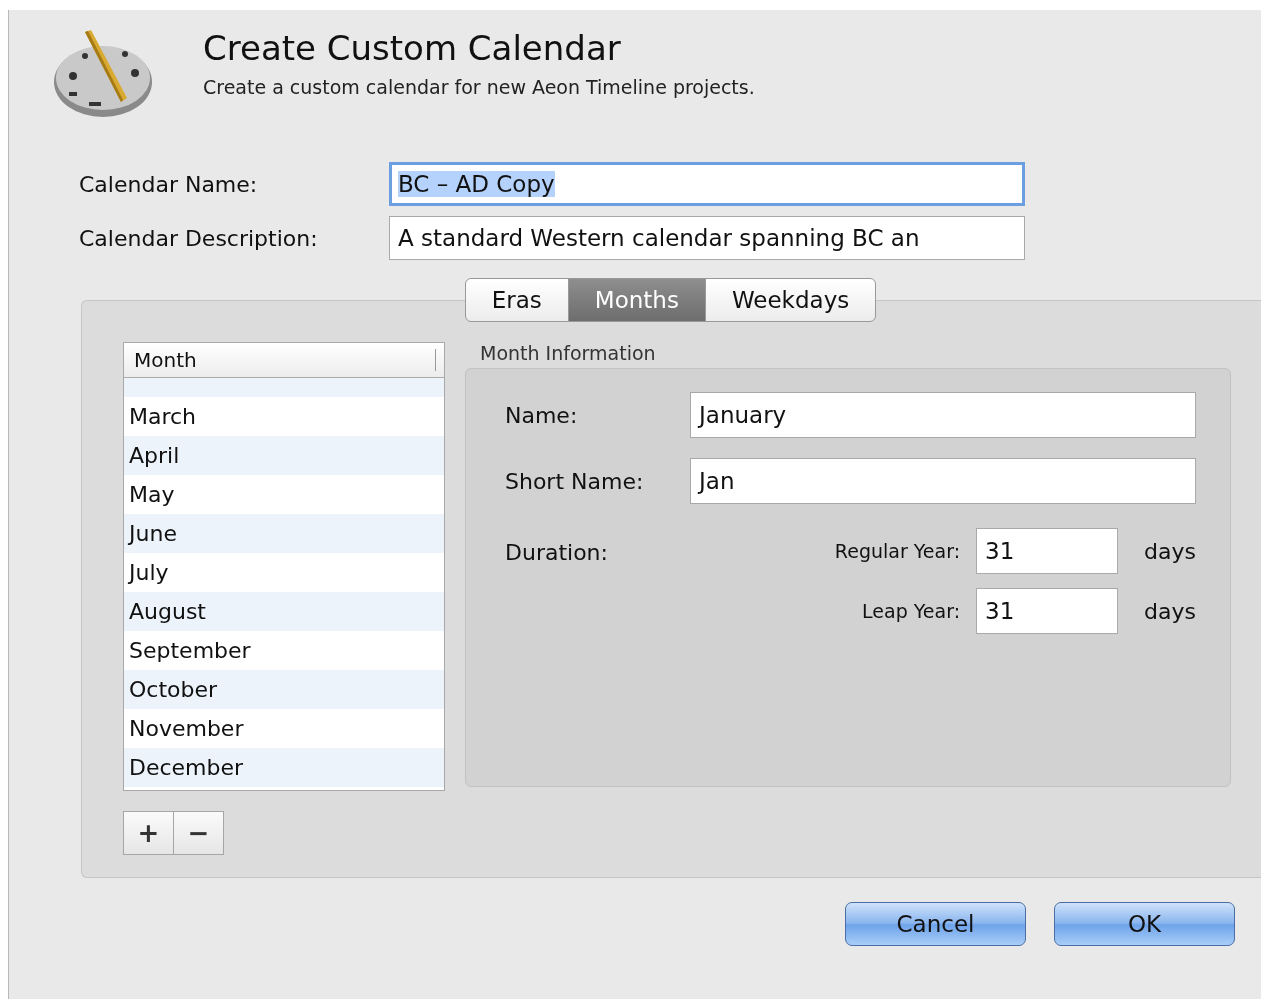 Image resolution: width=1261 pixels, height=999 pixels. I want to click on tab: Weekdays, so click(790, 300).